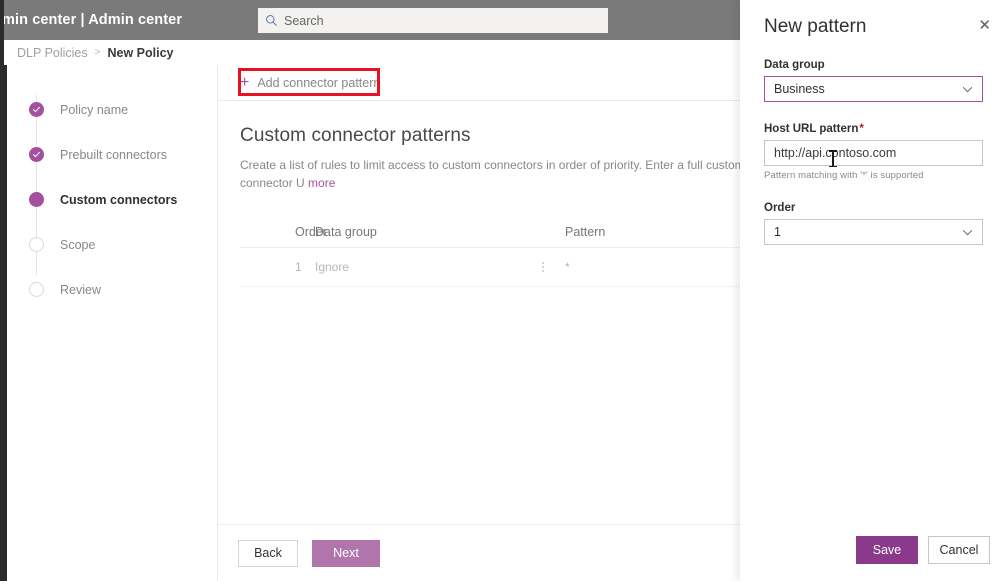  What do you see at coordinates (844, 175) in the screenshot?
I see `host-url-hint: Pattern matching with '*' is supported` at bounding box center [844, 175].